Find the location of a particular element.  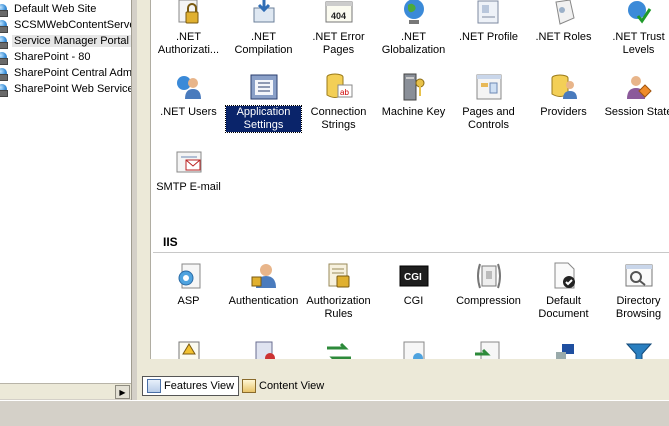

tree-horizontal-scrollbar: ▶ is located at coordinates (65, 391).